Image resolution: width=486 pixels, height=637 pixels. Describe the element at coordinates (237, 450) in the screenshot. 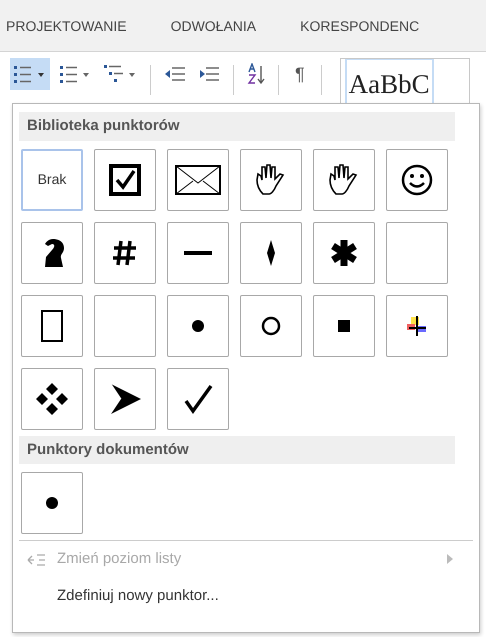

I see `section-header: Punktory dokumentów` at that location.